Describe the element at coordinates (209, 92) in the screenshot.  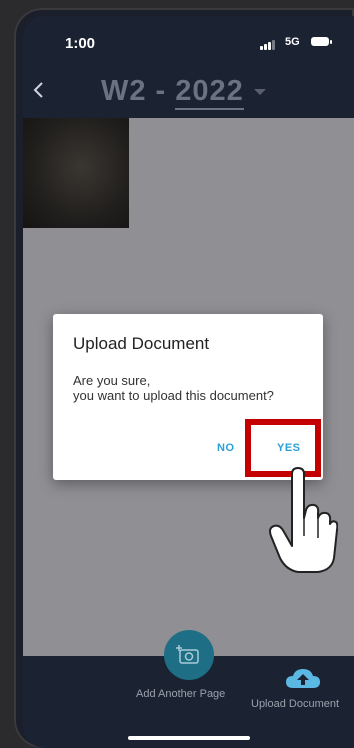
I see `document-year: 2022` at that location.